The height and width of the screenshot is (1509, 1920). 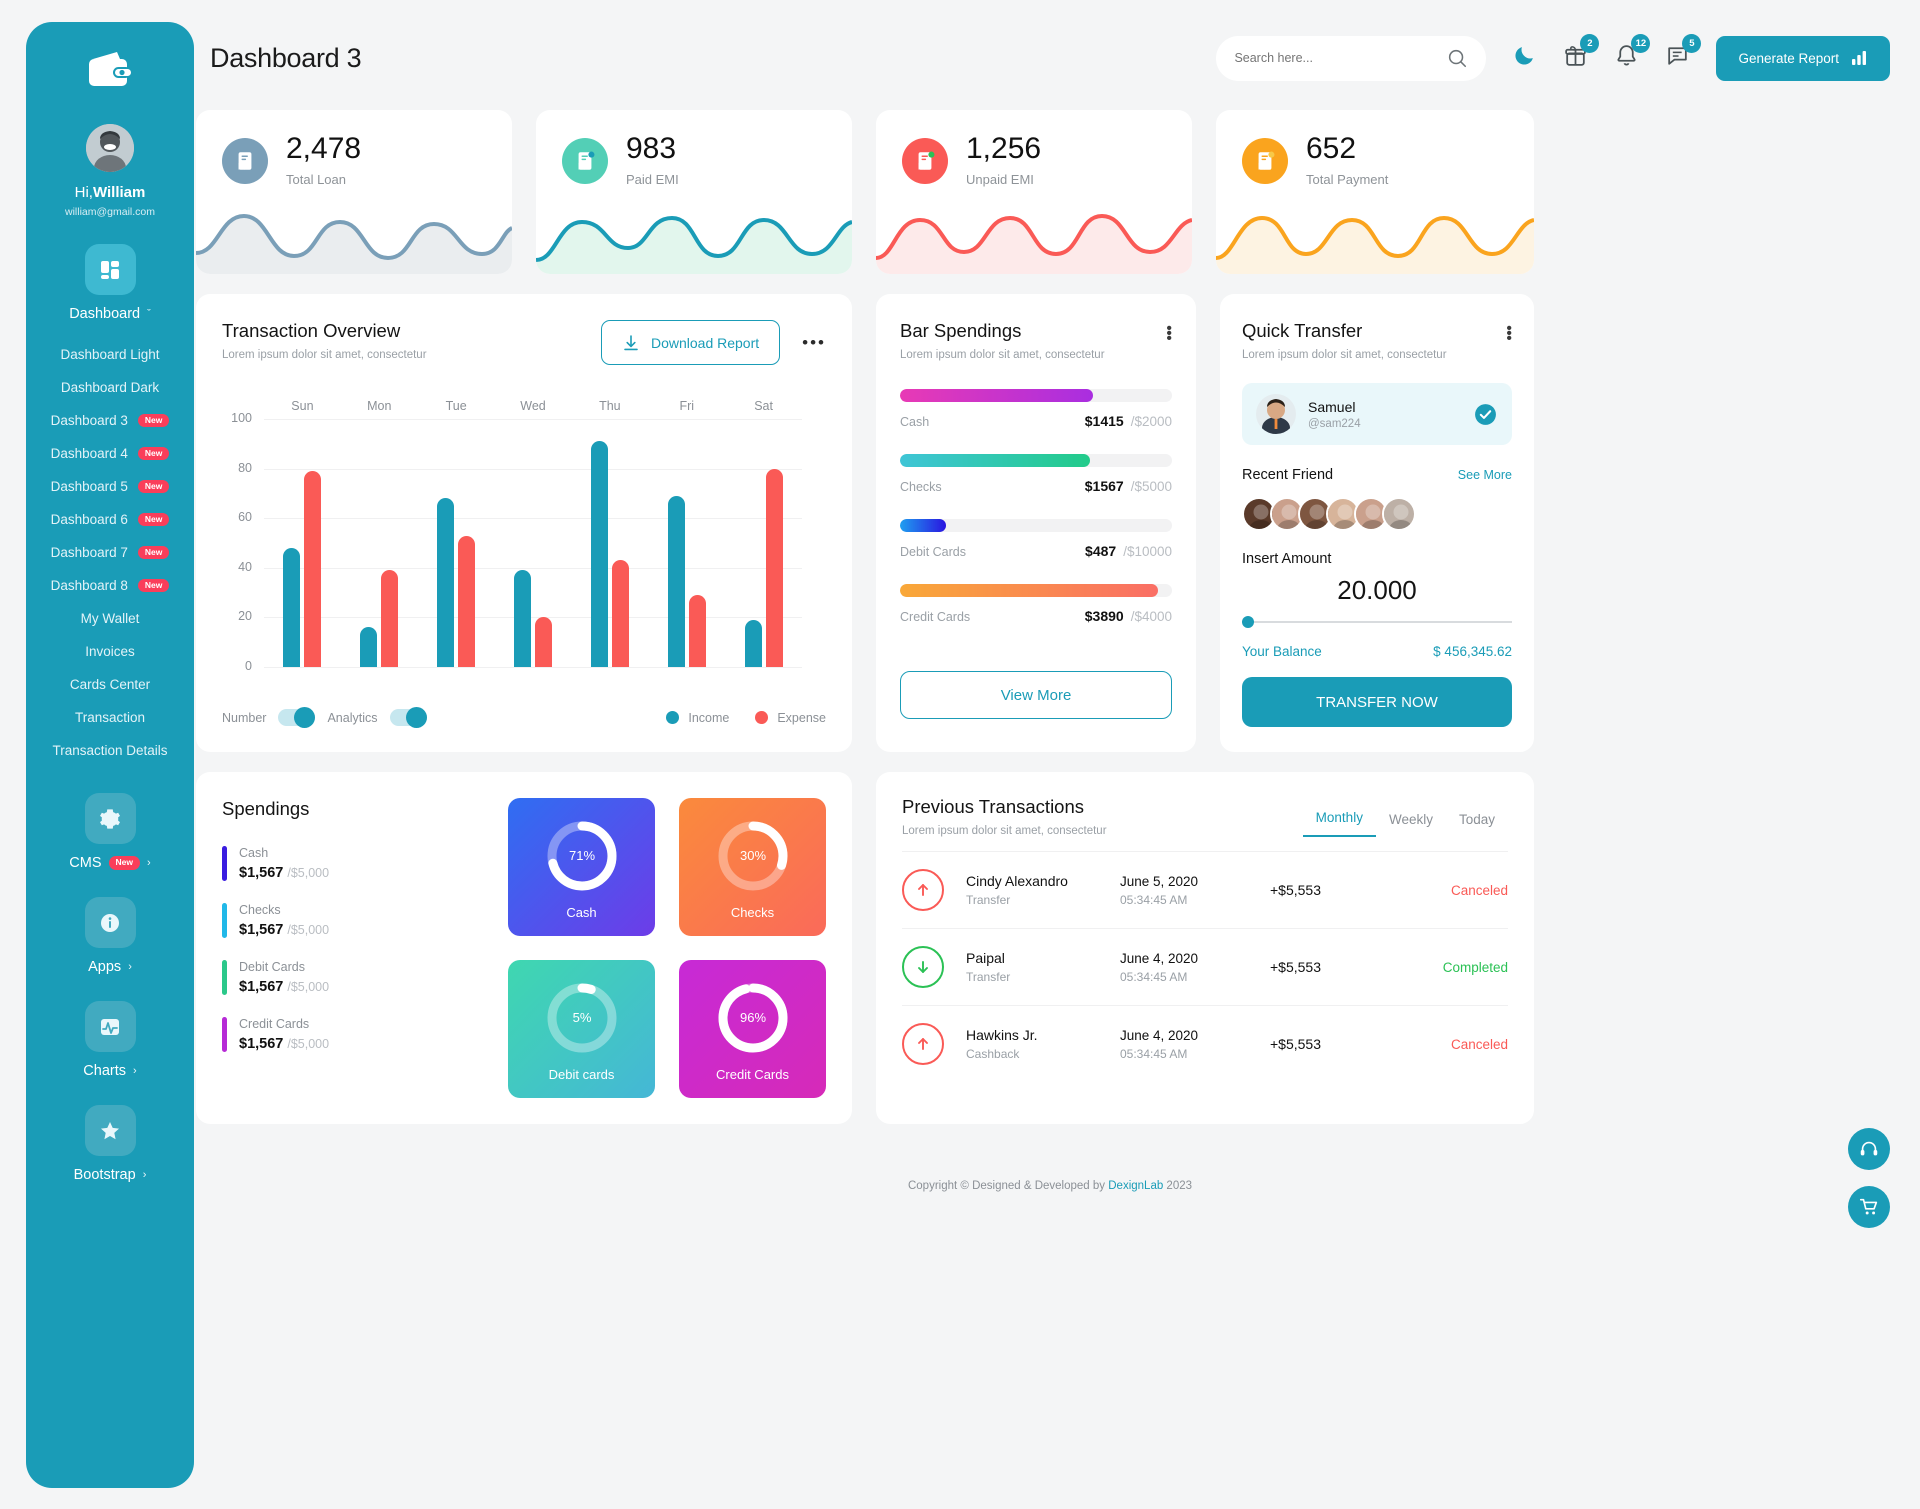 I want to click on gift-icon: 2, so click(x=1581, y=53).